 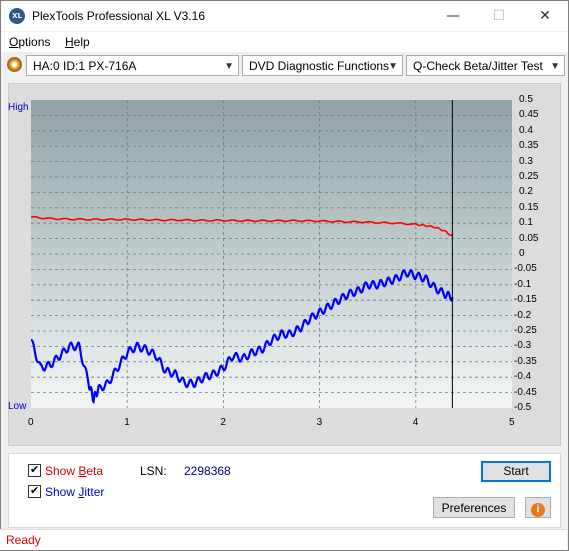 What do you see at coordinates (127, 422) in the screenshot?
I see `x-tick-label: 1` at bounding box center [127, 422].